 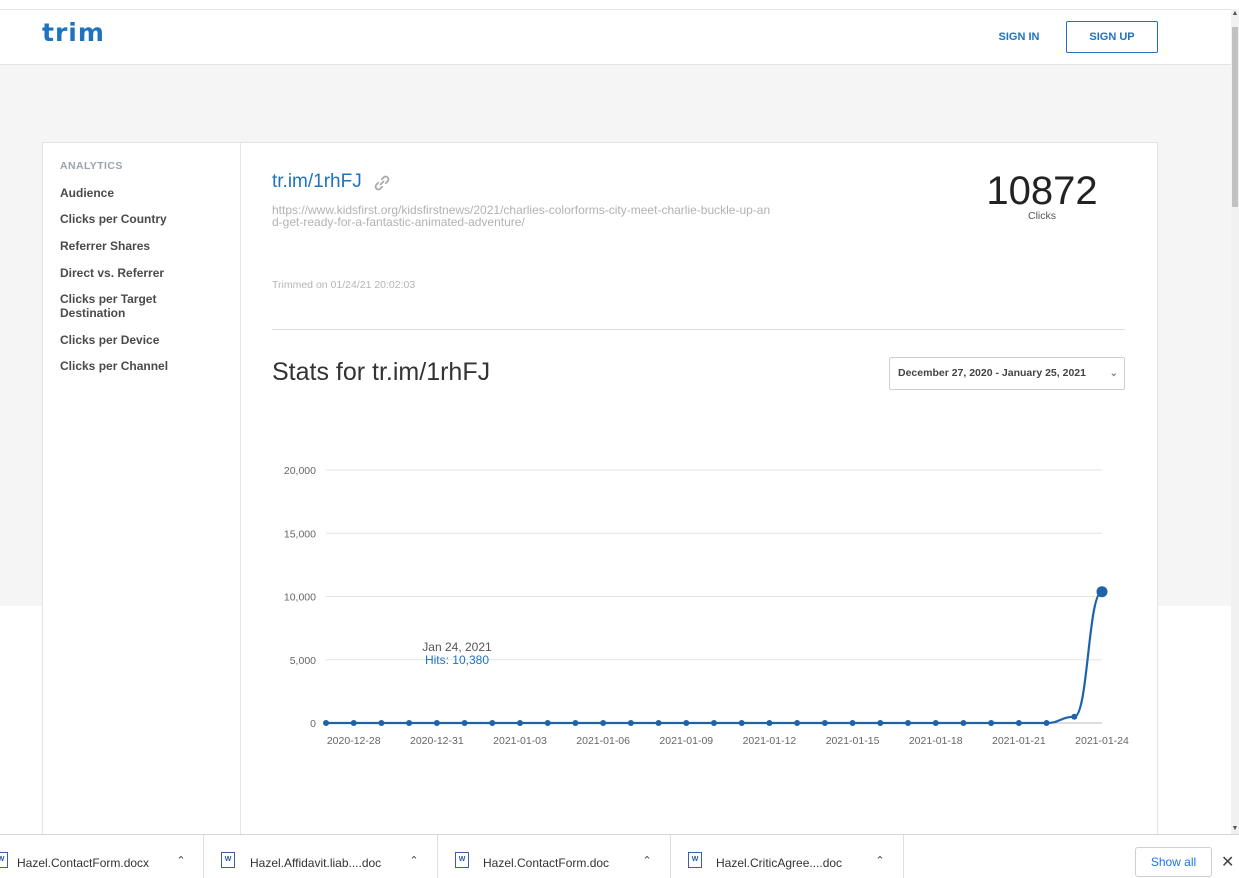 I want to click on vertical-scrollbar: ▲ ▼, so click(x=1235, y=421).